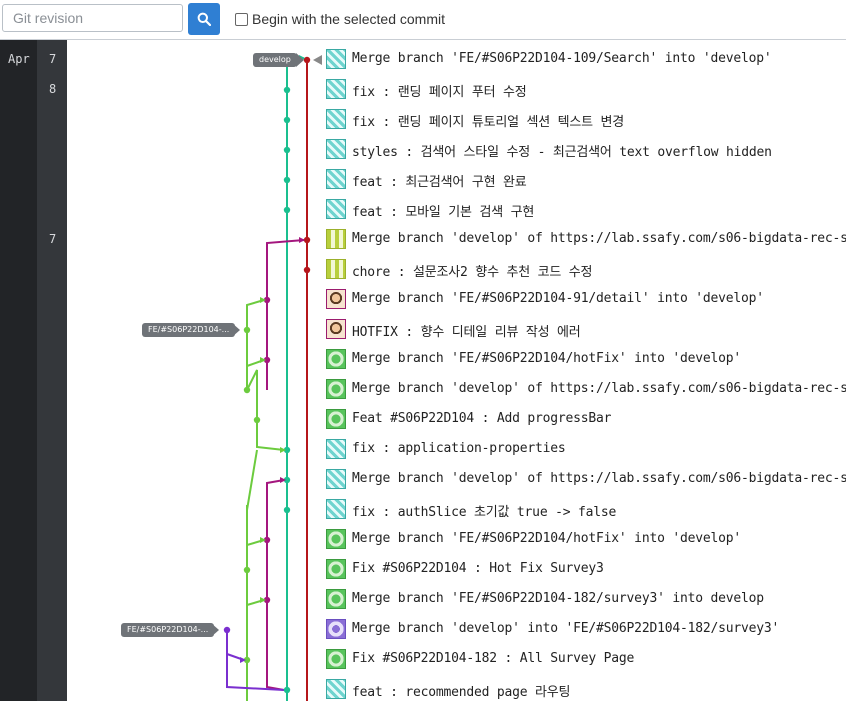 The image size is (846, 705). Describe the element at coordinates (439, 182) in the screenshot. I see `commit-message: feat : 최근검색어 구현 완료` at that location.